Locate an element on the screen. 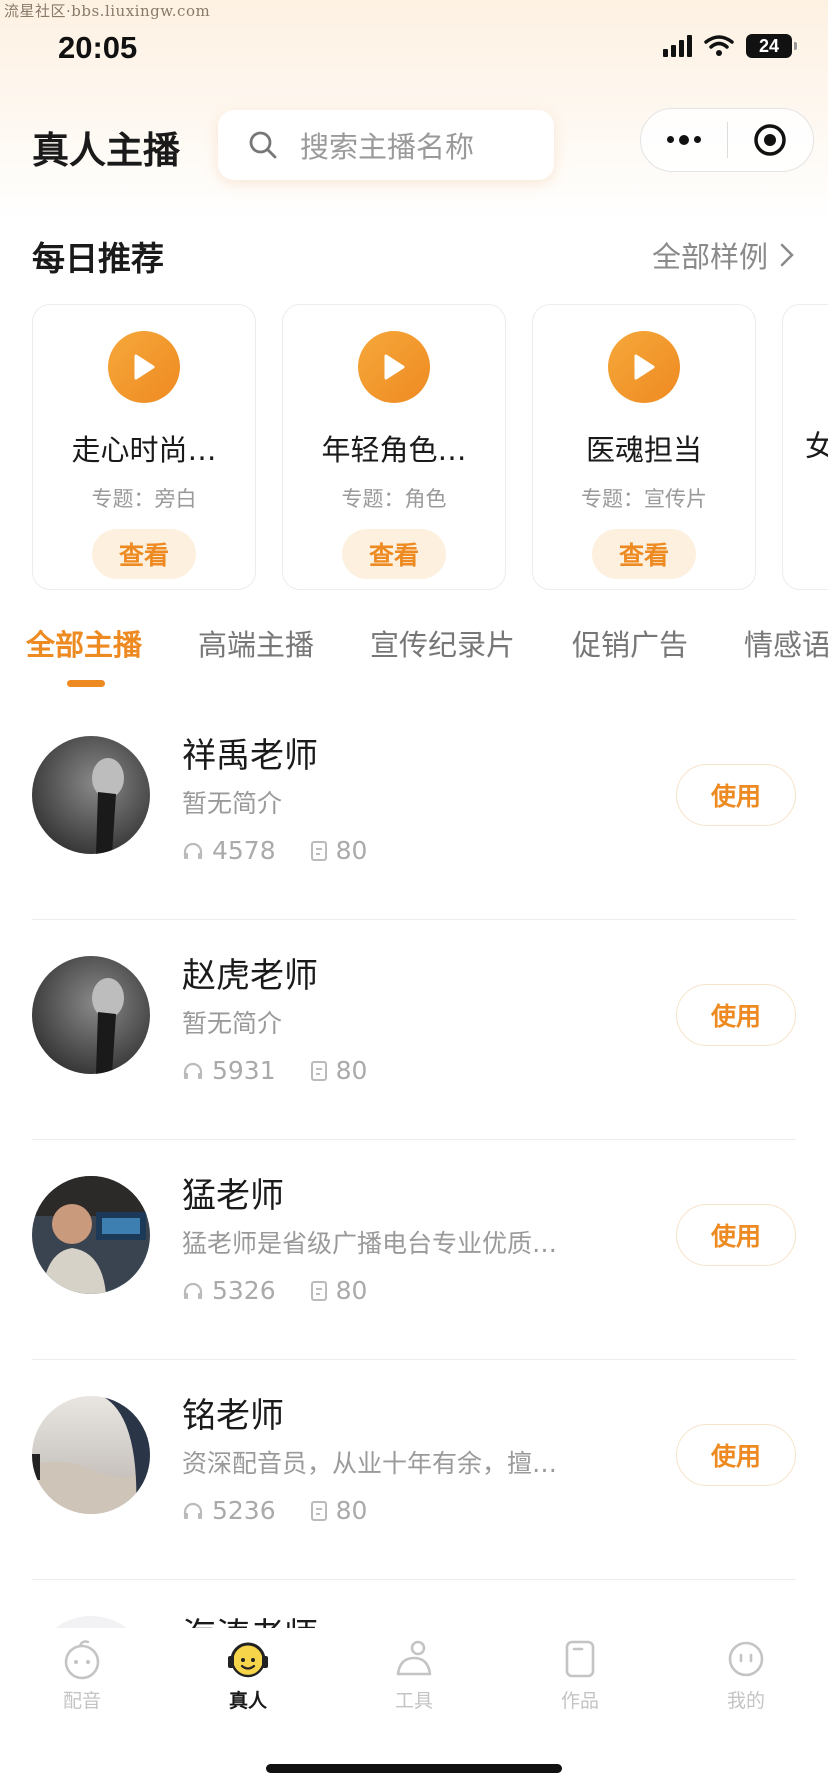 The height and width of the screenshot is (1792, 828). page-title: 真人主播 is located at coordinates (106, 150).